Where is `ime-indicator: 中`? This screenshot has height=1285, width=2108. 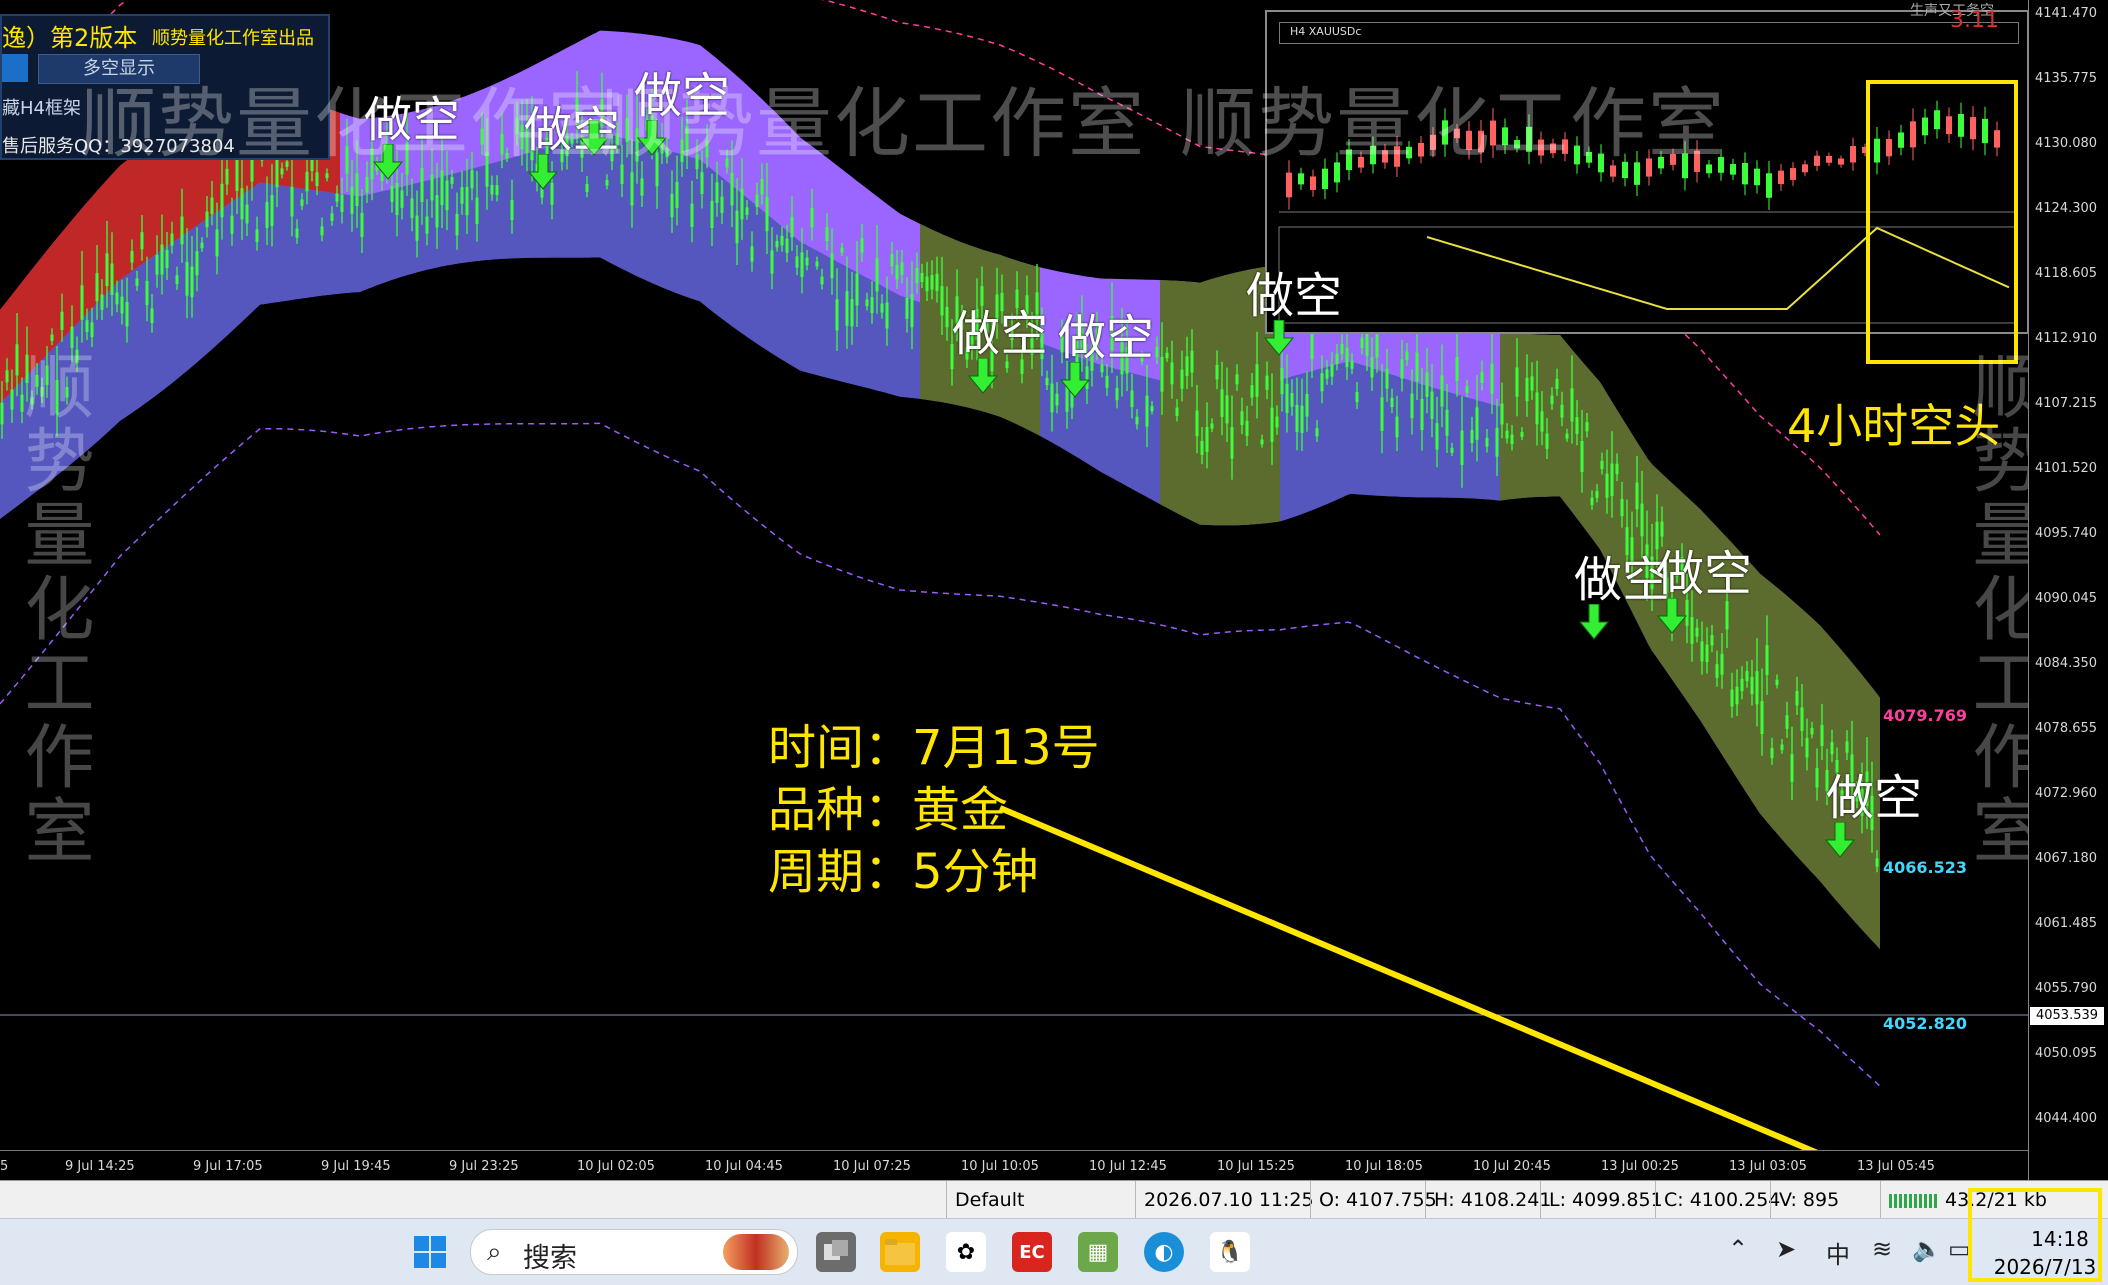 ime-indicator: 中 is located at coordinates (1838, 1252).